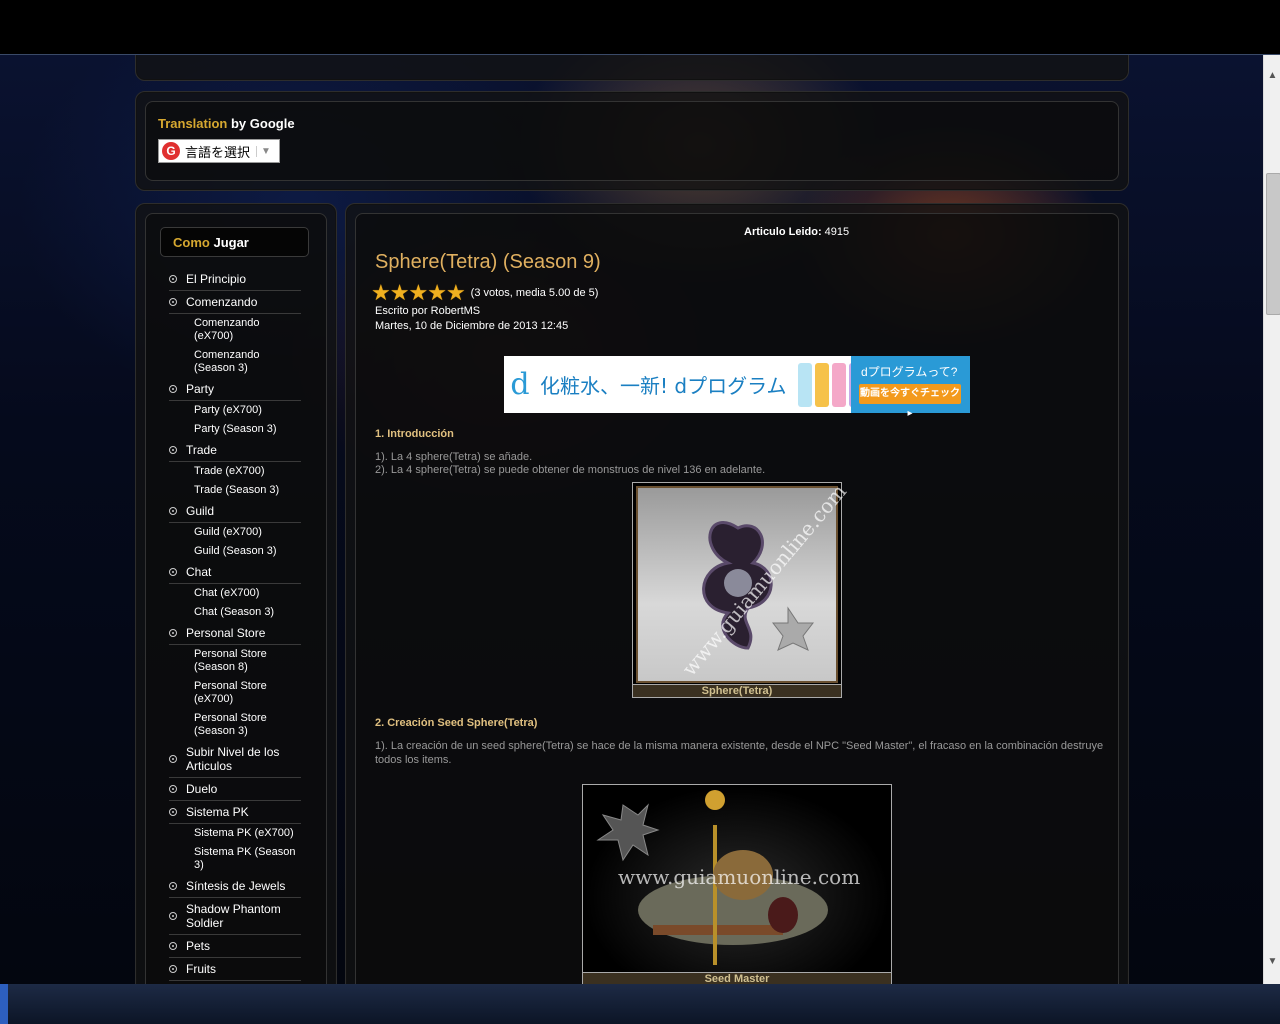 This screenshot has height=1024, width=1280. Describe the element at coordinates (454, 457) in the screenshot. I see `section-intro-line: 1). La 4 sphere(Tetra) se añade.` at that location.